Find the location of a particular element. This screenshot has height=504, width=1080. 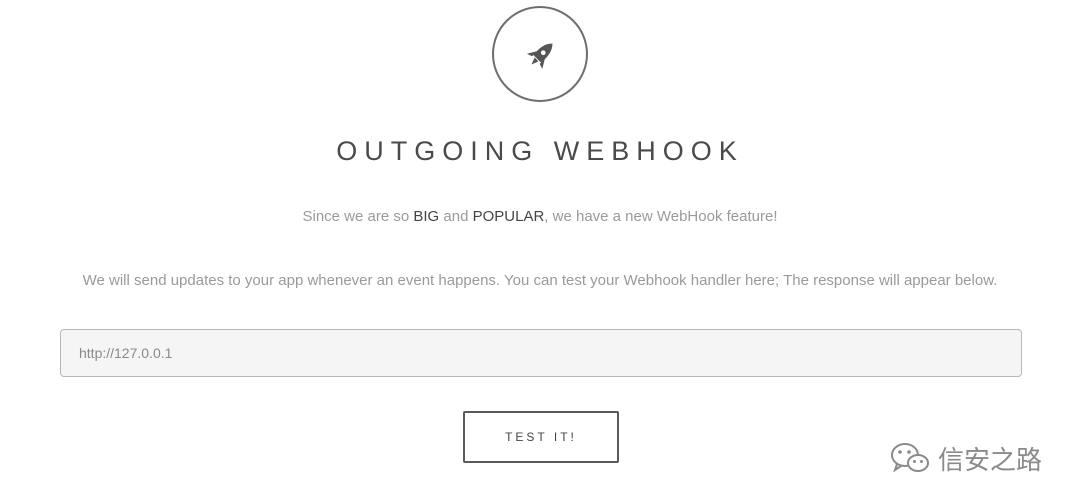

rocket-badge is located at coordinates (540, 54).